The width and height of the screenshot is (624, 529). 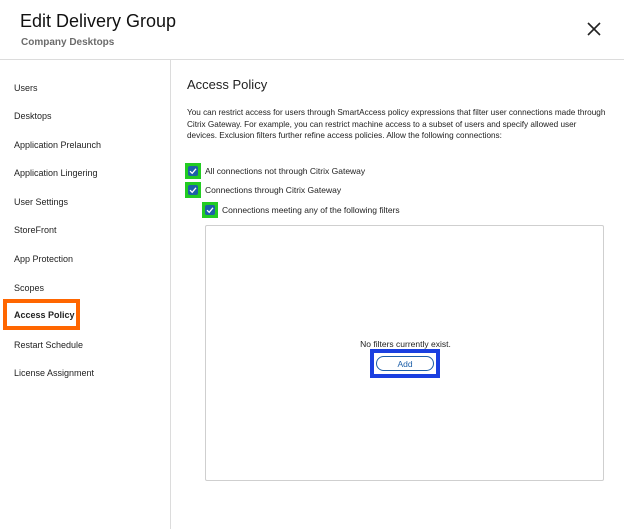 I want to click on close-icon, so click(x=594, y=29).